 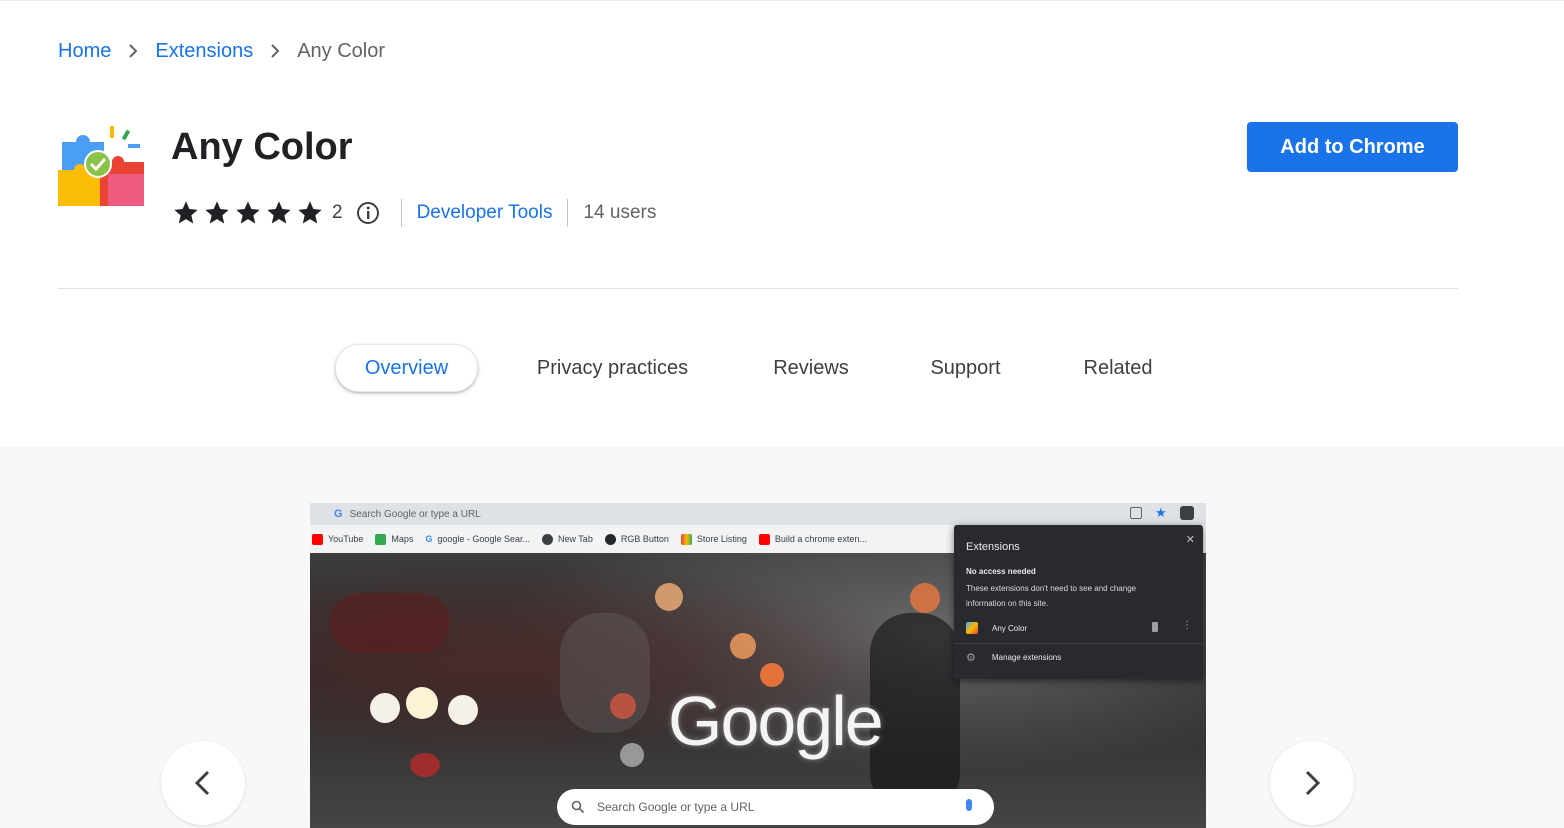 I want to click on popup-manage-extensions: ⚙ Manage extensions, so click(x=1013, y=657).